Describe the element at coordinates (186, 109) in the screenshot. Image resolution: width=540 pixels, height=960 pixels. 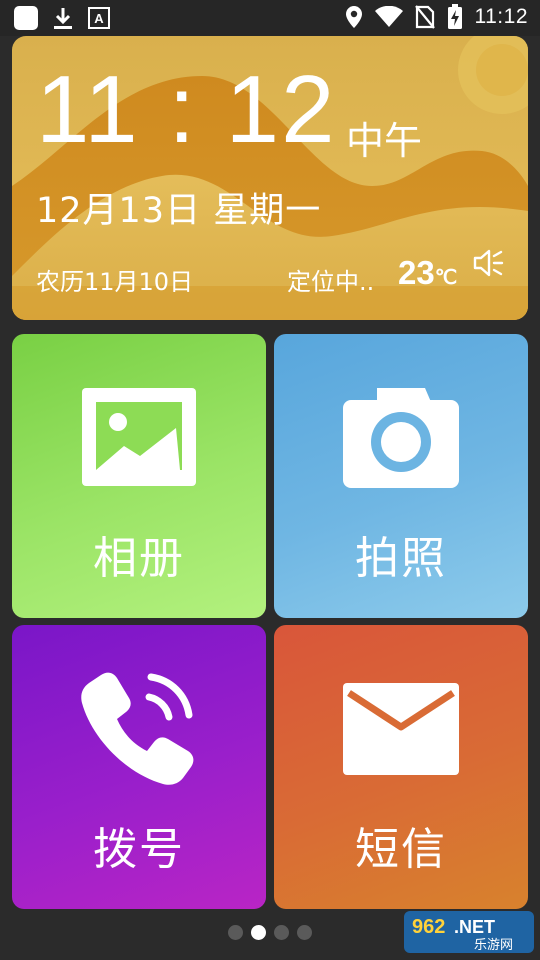
I see `clock-time: 11 : 12` at that location.